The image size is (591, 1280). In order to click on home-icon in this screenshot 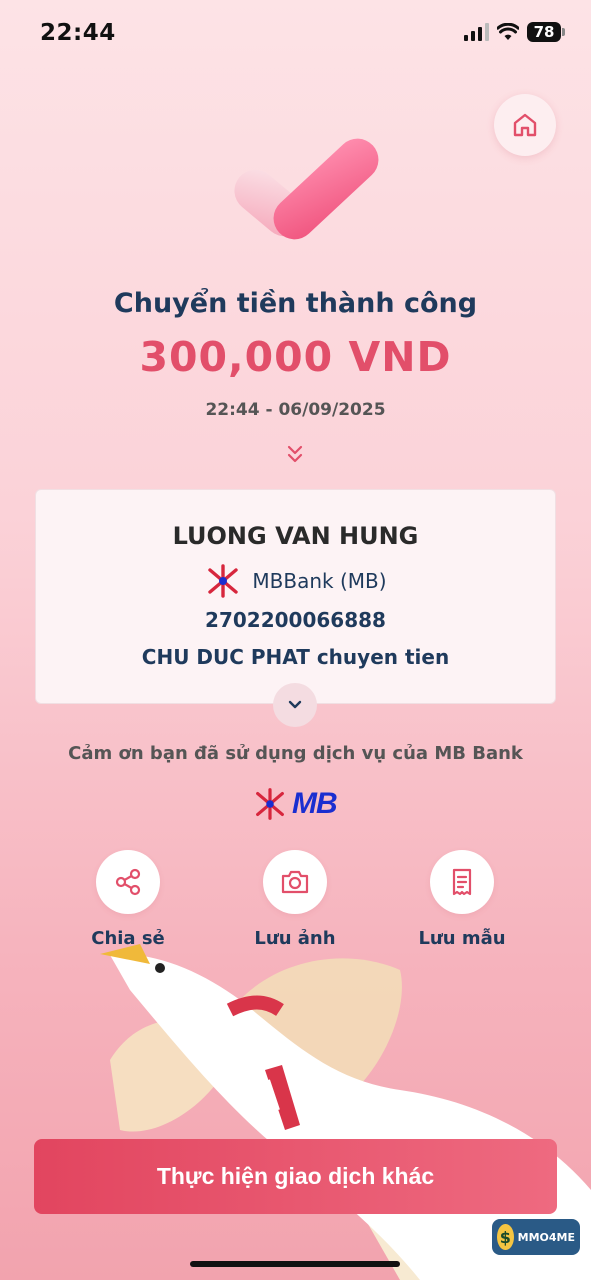, I will do `click(525, 125)`.